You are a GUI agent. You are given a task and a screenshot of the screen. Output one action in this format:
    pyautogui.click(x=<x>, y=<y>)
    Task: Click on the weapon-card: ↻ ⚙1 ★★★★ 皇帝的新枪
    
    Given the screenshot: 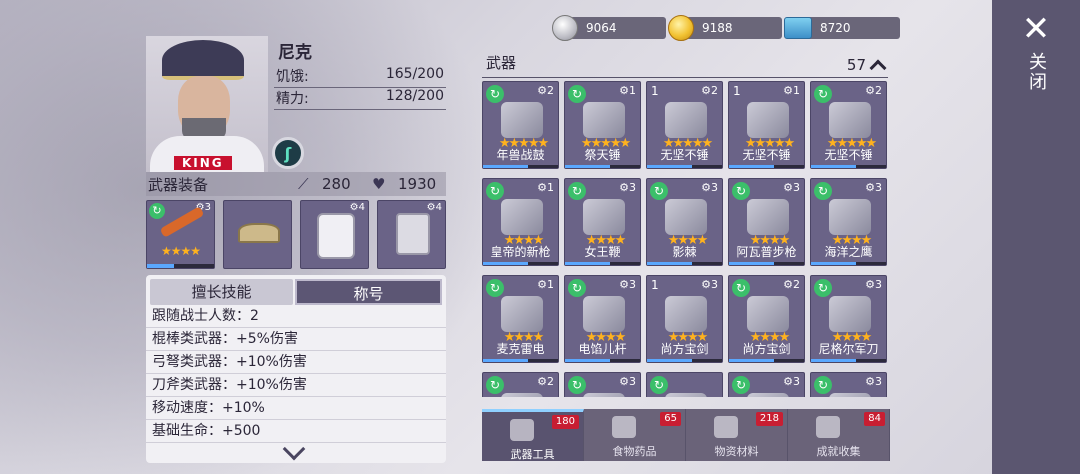 What is the action you would take?
    pyautogui.click(x=520, y=222)
    